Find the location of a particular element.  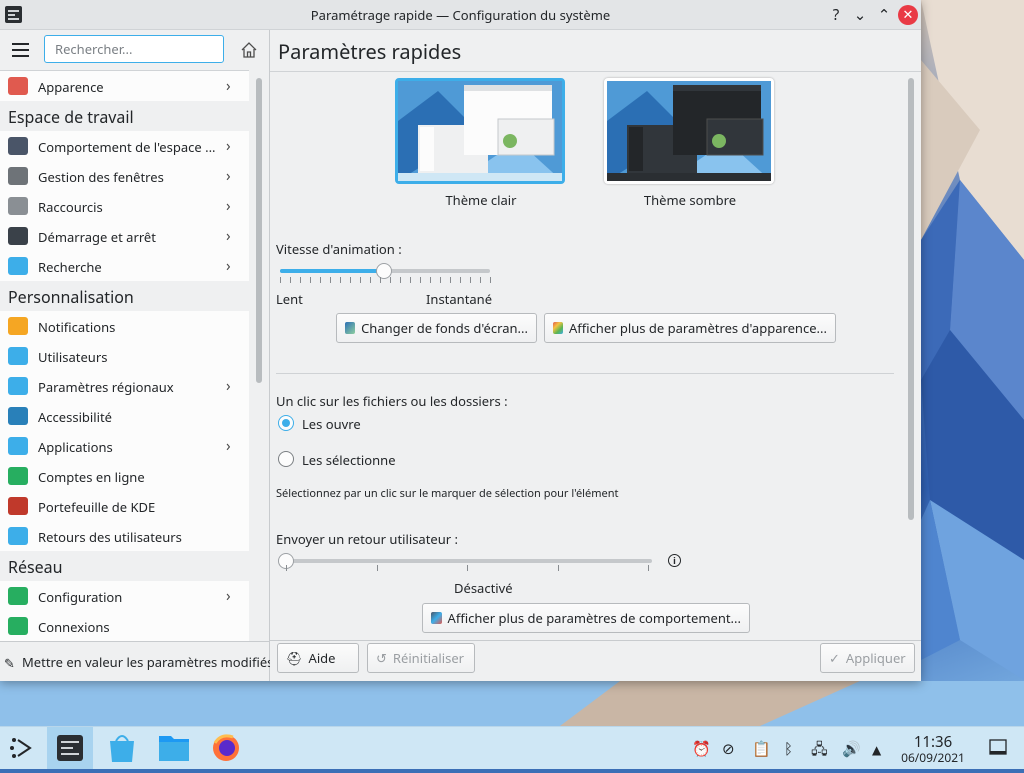

sidebar-item: Comptes en ligne is located at coordinates (124, 476).